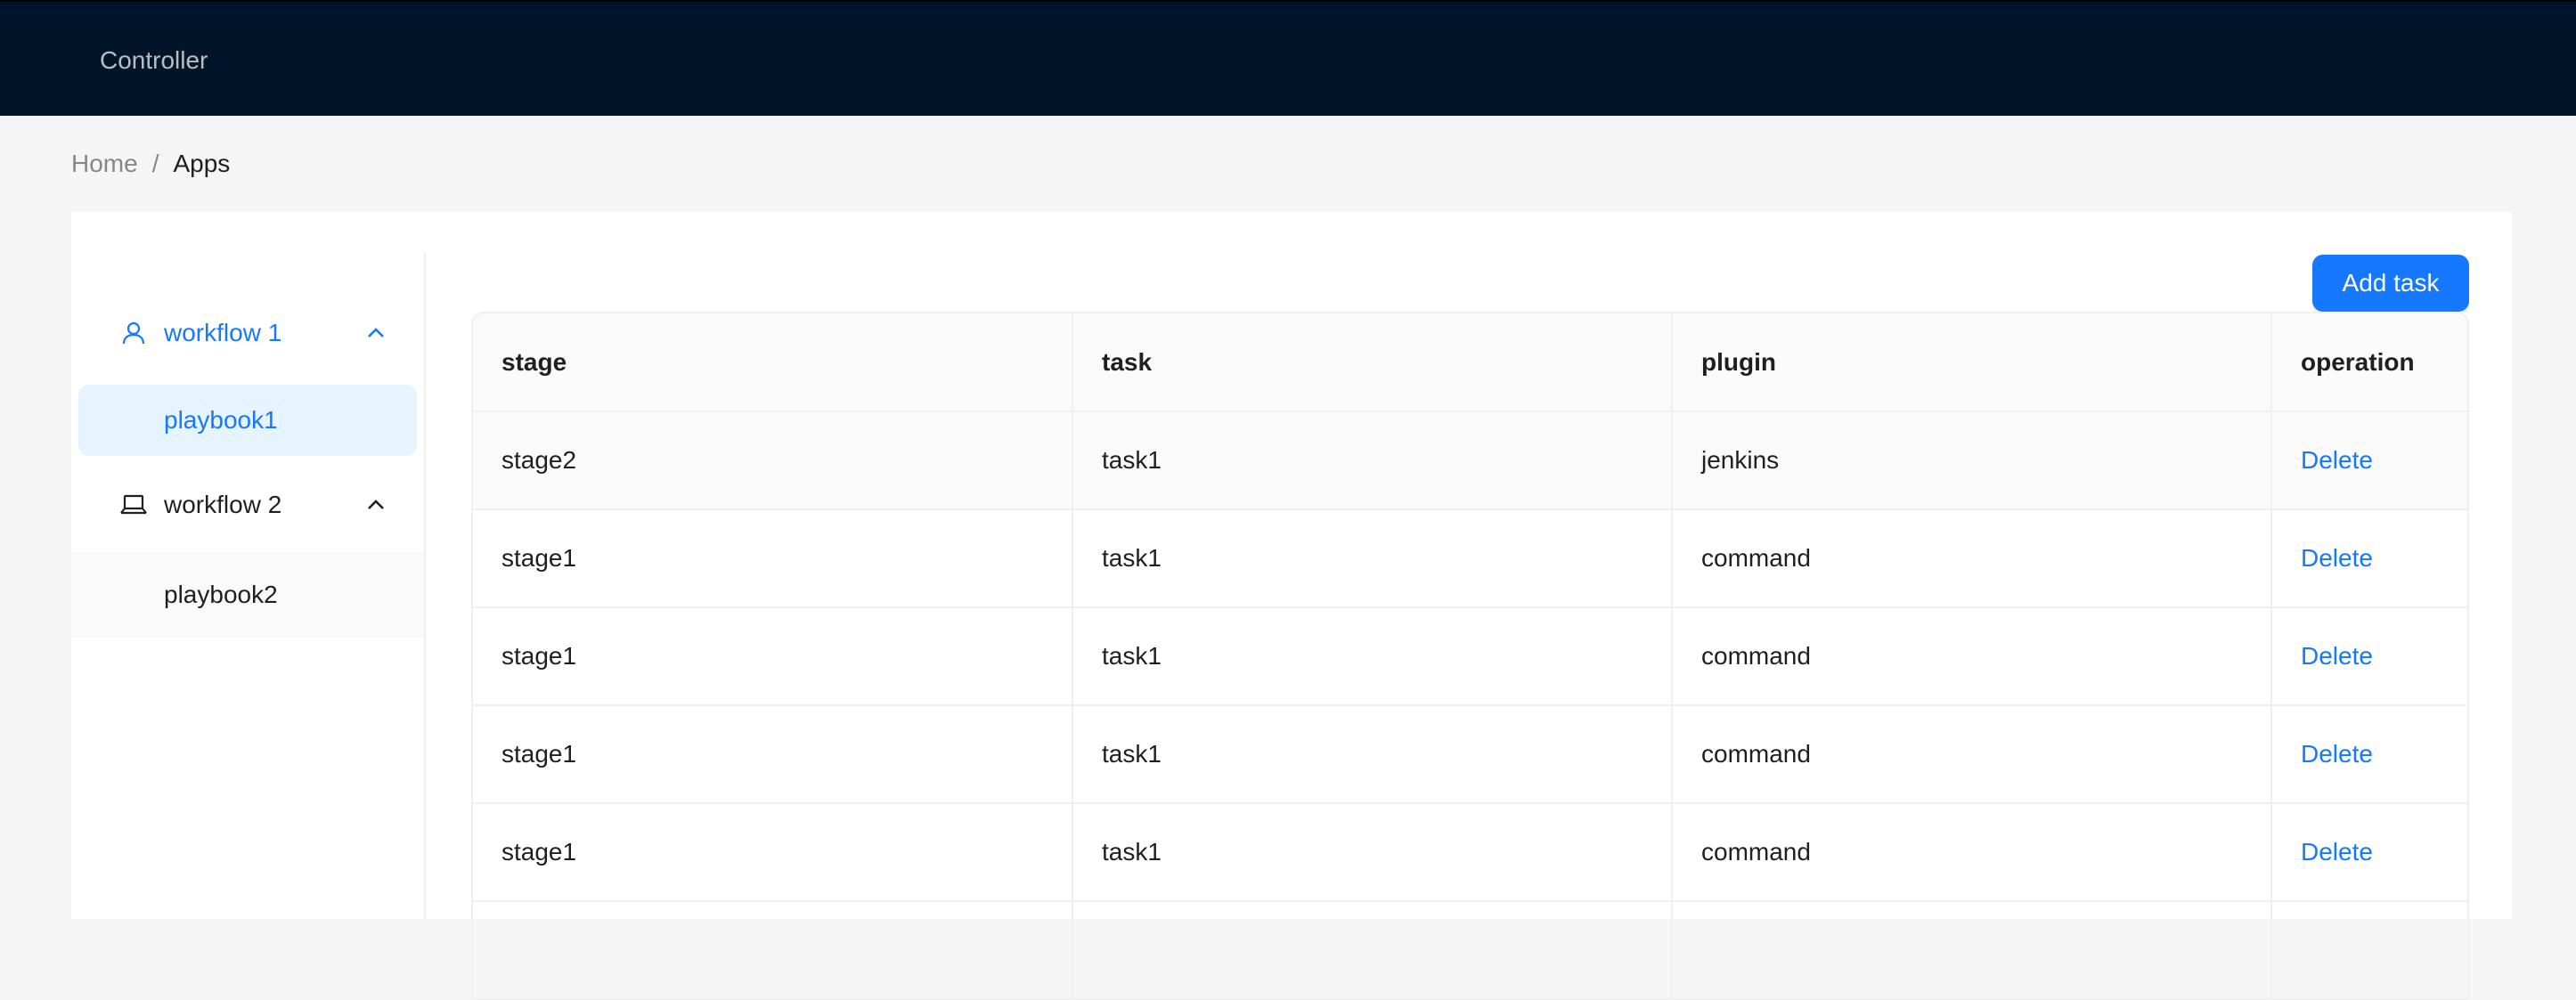  I want to click on column-header-operation: operation, so click(2369, 362).